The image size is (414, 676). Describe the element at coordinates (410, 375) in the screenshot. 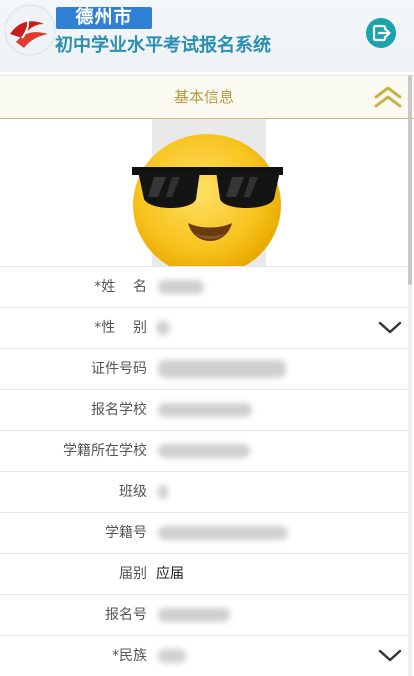

I see `vertical-scrollbar` at that location.